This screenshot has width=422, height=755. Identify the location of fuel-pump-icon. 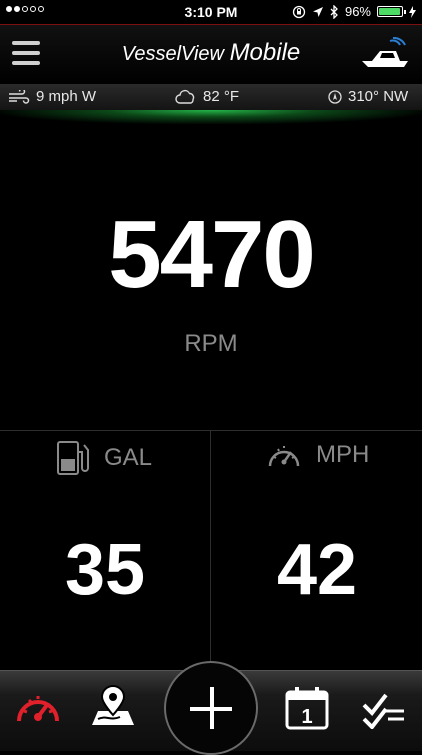
(73, 458).